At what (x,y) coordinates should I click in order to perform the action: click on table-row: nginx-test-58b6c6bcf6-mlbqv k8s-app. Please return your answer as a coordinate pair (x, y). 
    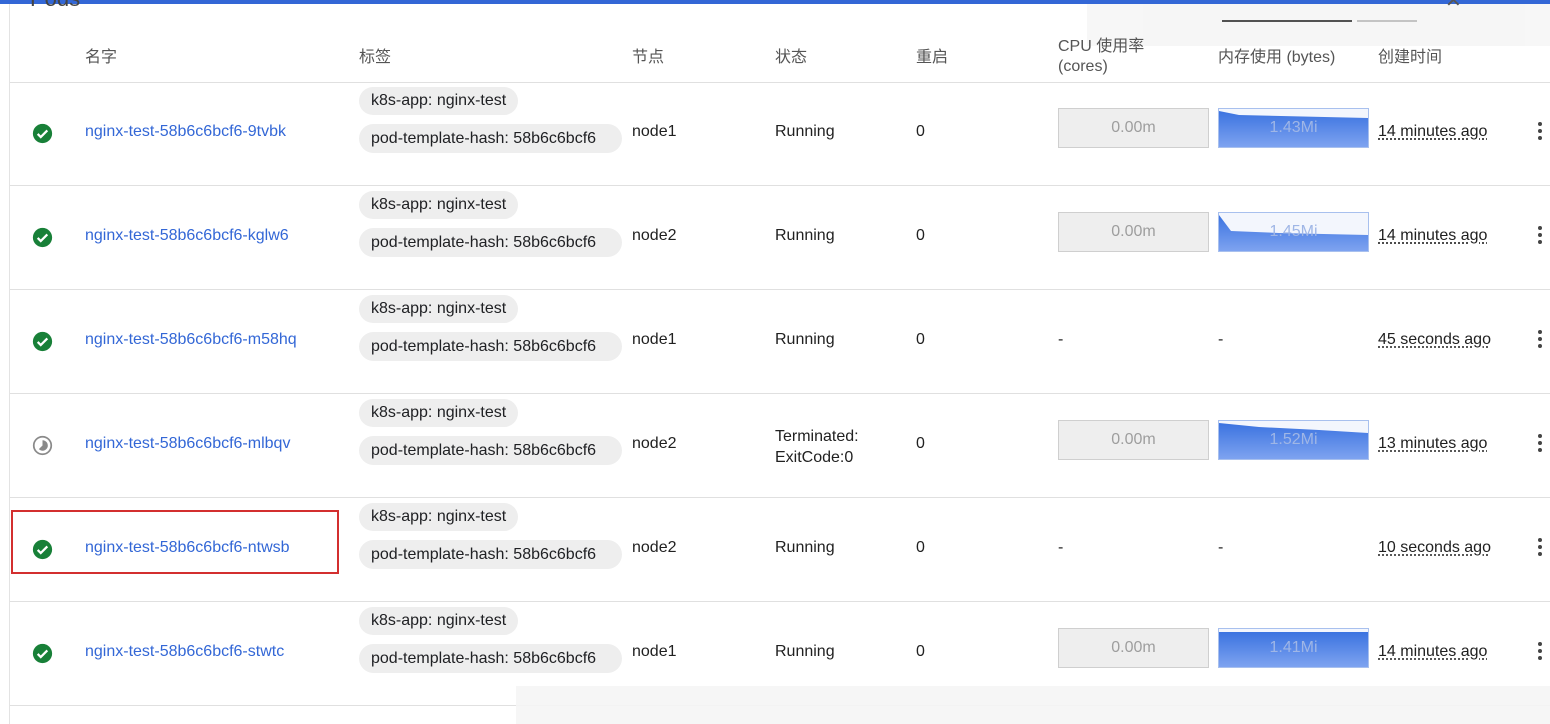
    Looking at the image, I should click on (780, 446).